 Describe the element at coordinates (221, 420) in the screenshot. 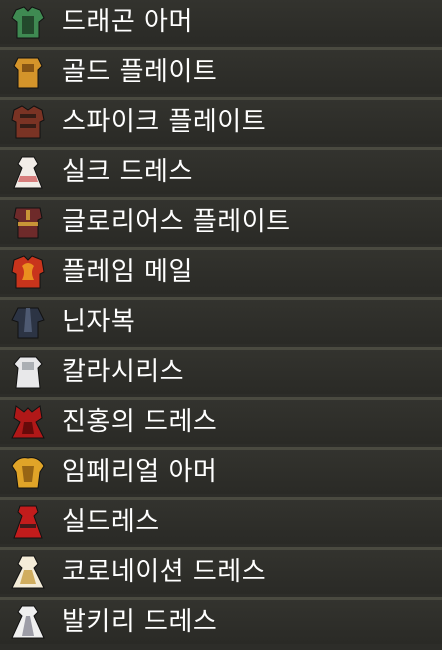

I see `list-item-crimson-dress: 진홍의 드레스` at that location.